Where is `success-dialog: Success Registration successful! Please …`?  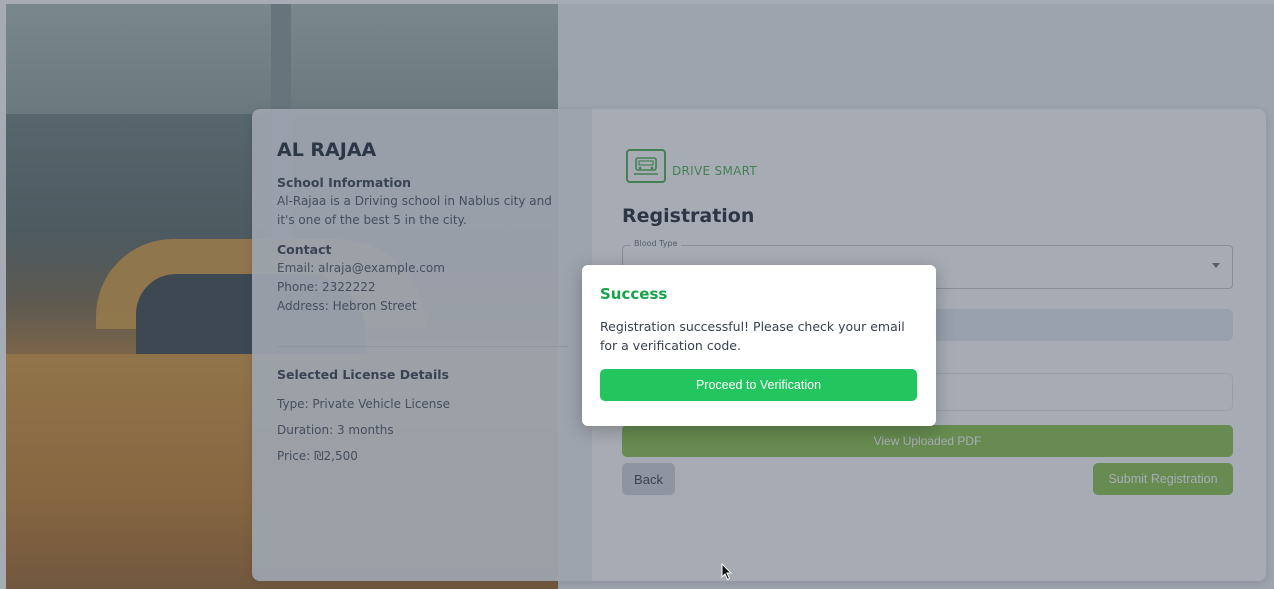 success-dialog: Success Registration successful! Please … is located at coordinates (759, 345).